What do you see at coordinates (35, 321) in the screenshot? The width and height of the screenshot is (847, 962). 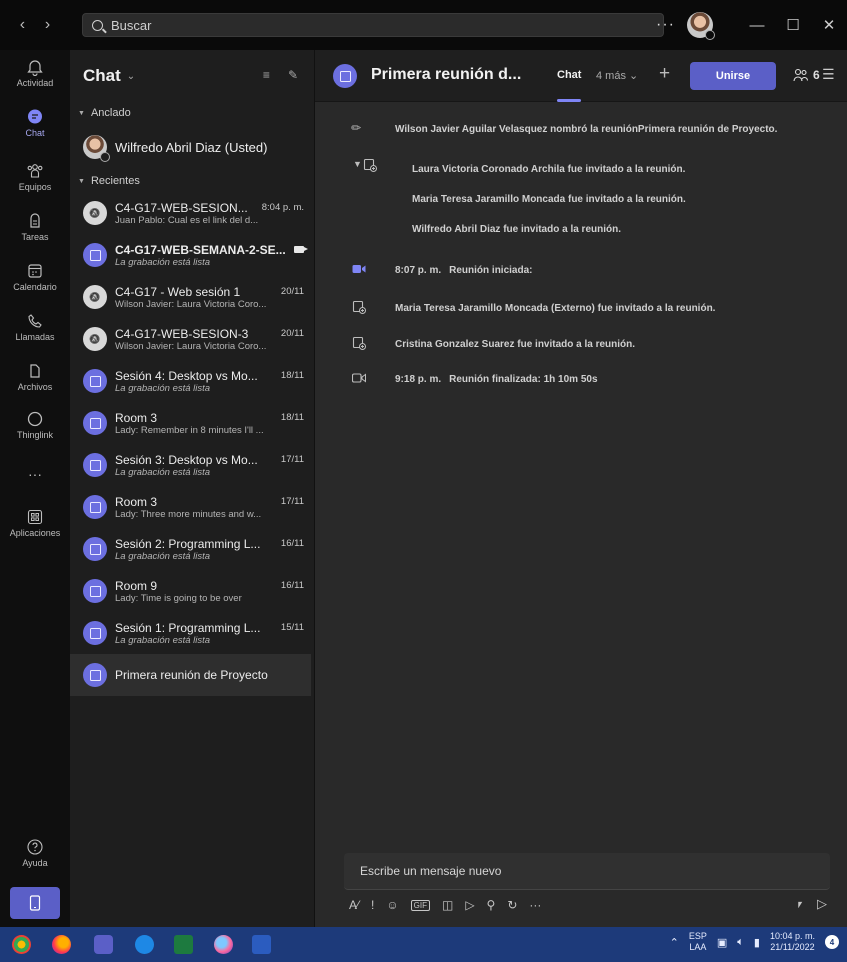 I see `phone-icon` at bounding box center [35, 321].